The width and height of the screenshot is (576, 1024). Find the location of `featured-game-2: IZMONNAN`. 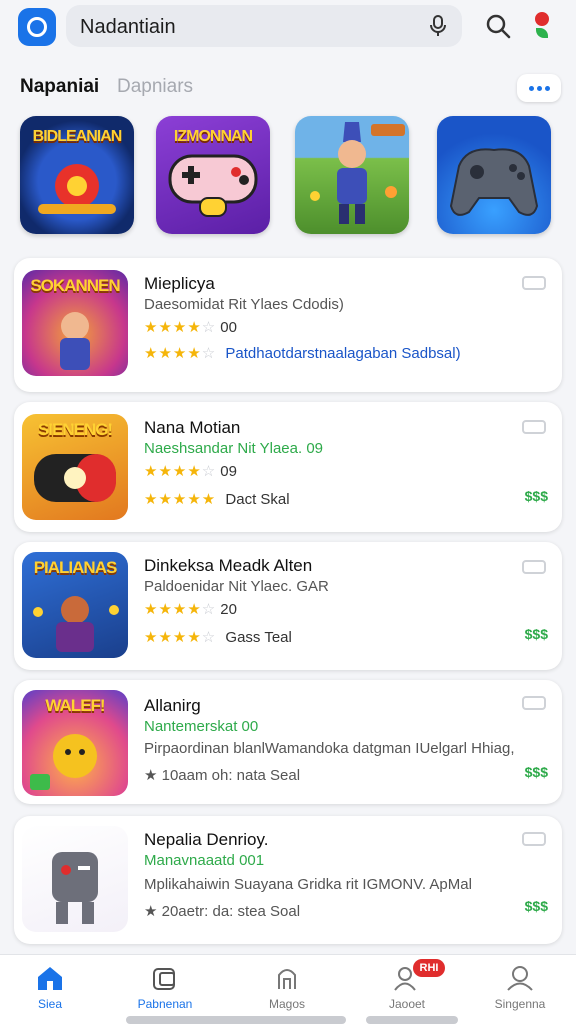

featured-game-2: IZMONNAN is located at coordinates (213, 175).